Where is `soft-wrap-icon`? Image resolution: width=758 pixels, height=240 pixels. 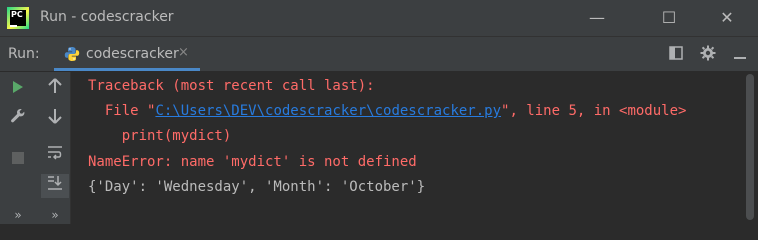
soft-wrap-icon is located at coordinates (55, 155).